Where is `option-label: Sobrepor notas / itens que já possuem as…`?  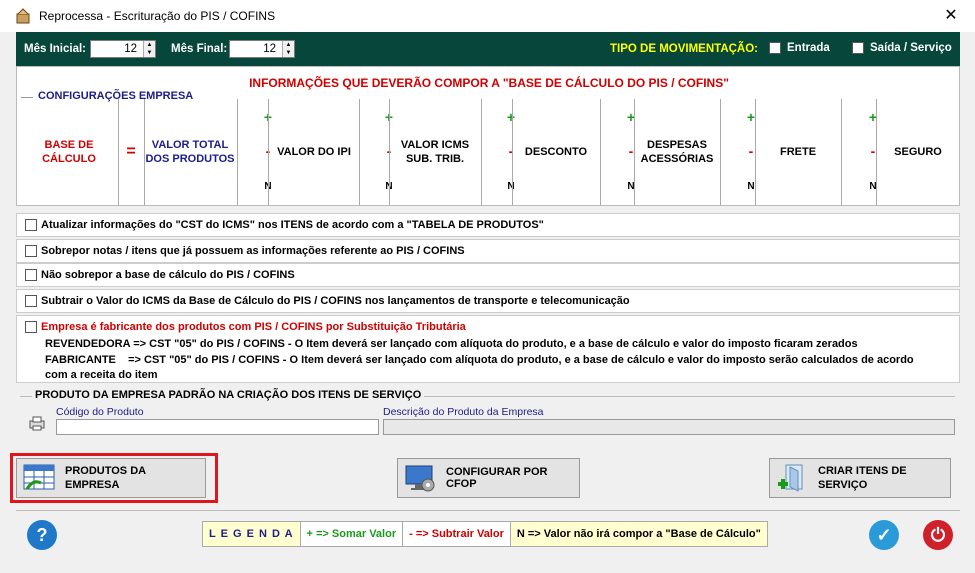 option-label: Sobrepor notas / itens que já possuem as… is located at coordinates (253, 251).